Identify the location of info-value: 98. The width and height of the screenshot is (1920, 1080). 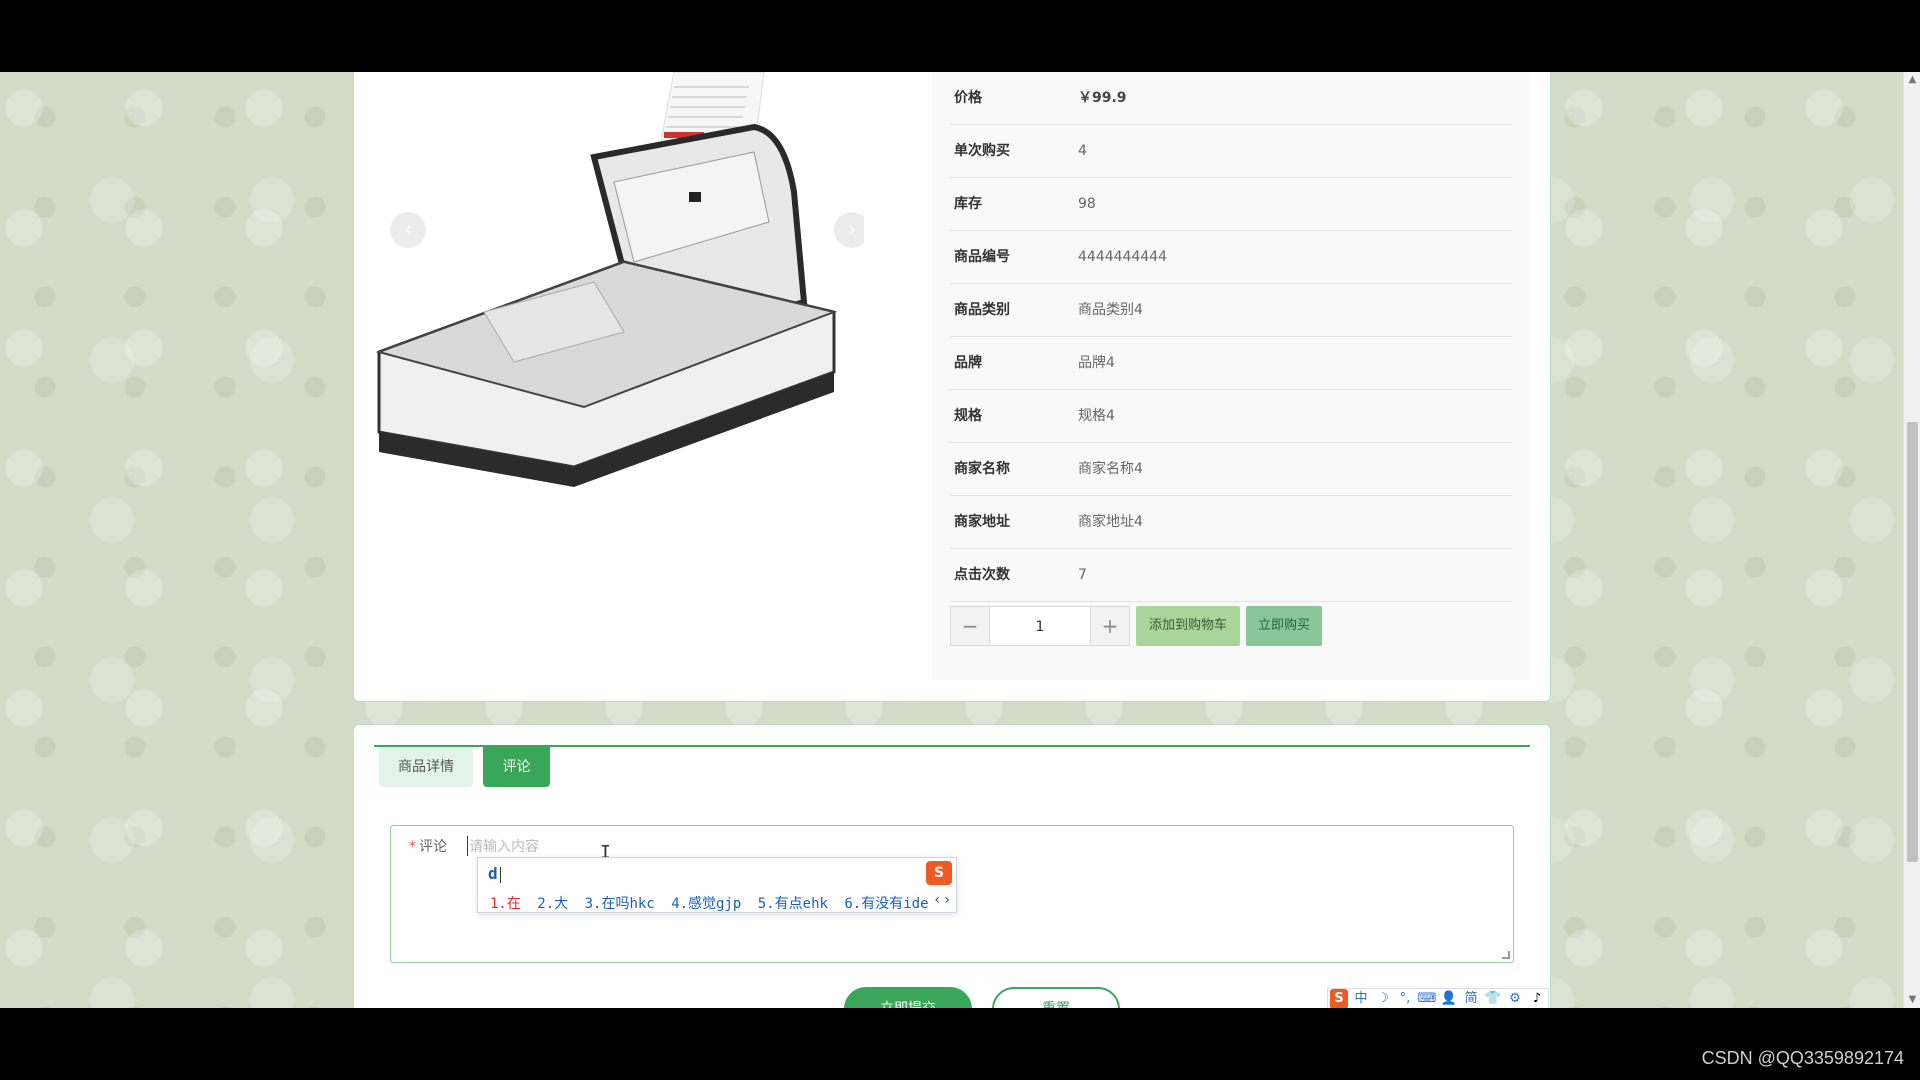
(1087, 204).